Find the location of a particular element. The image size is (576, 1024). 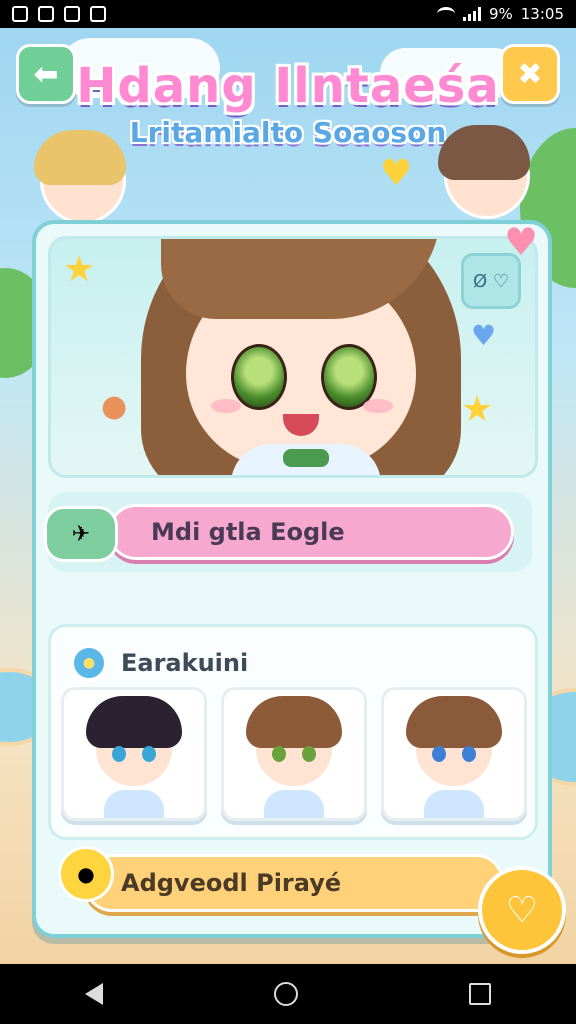

secondary-action-label: Adgveodl Pirayé is located at coordinates (231, 883).